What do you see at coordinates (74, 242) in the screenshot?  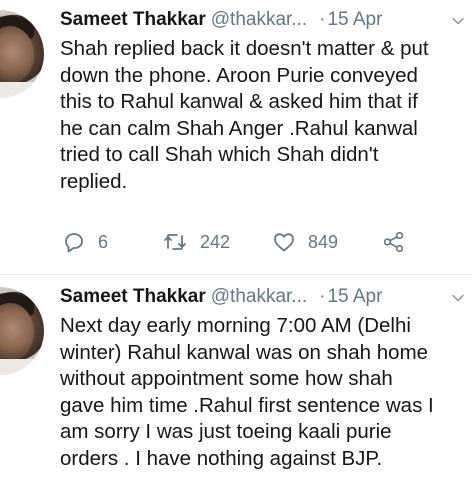 I see `reply-icon` at bounding box center [74, 242].